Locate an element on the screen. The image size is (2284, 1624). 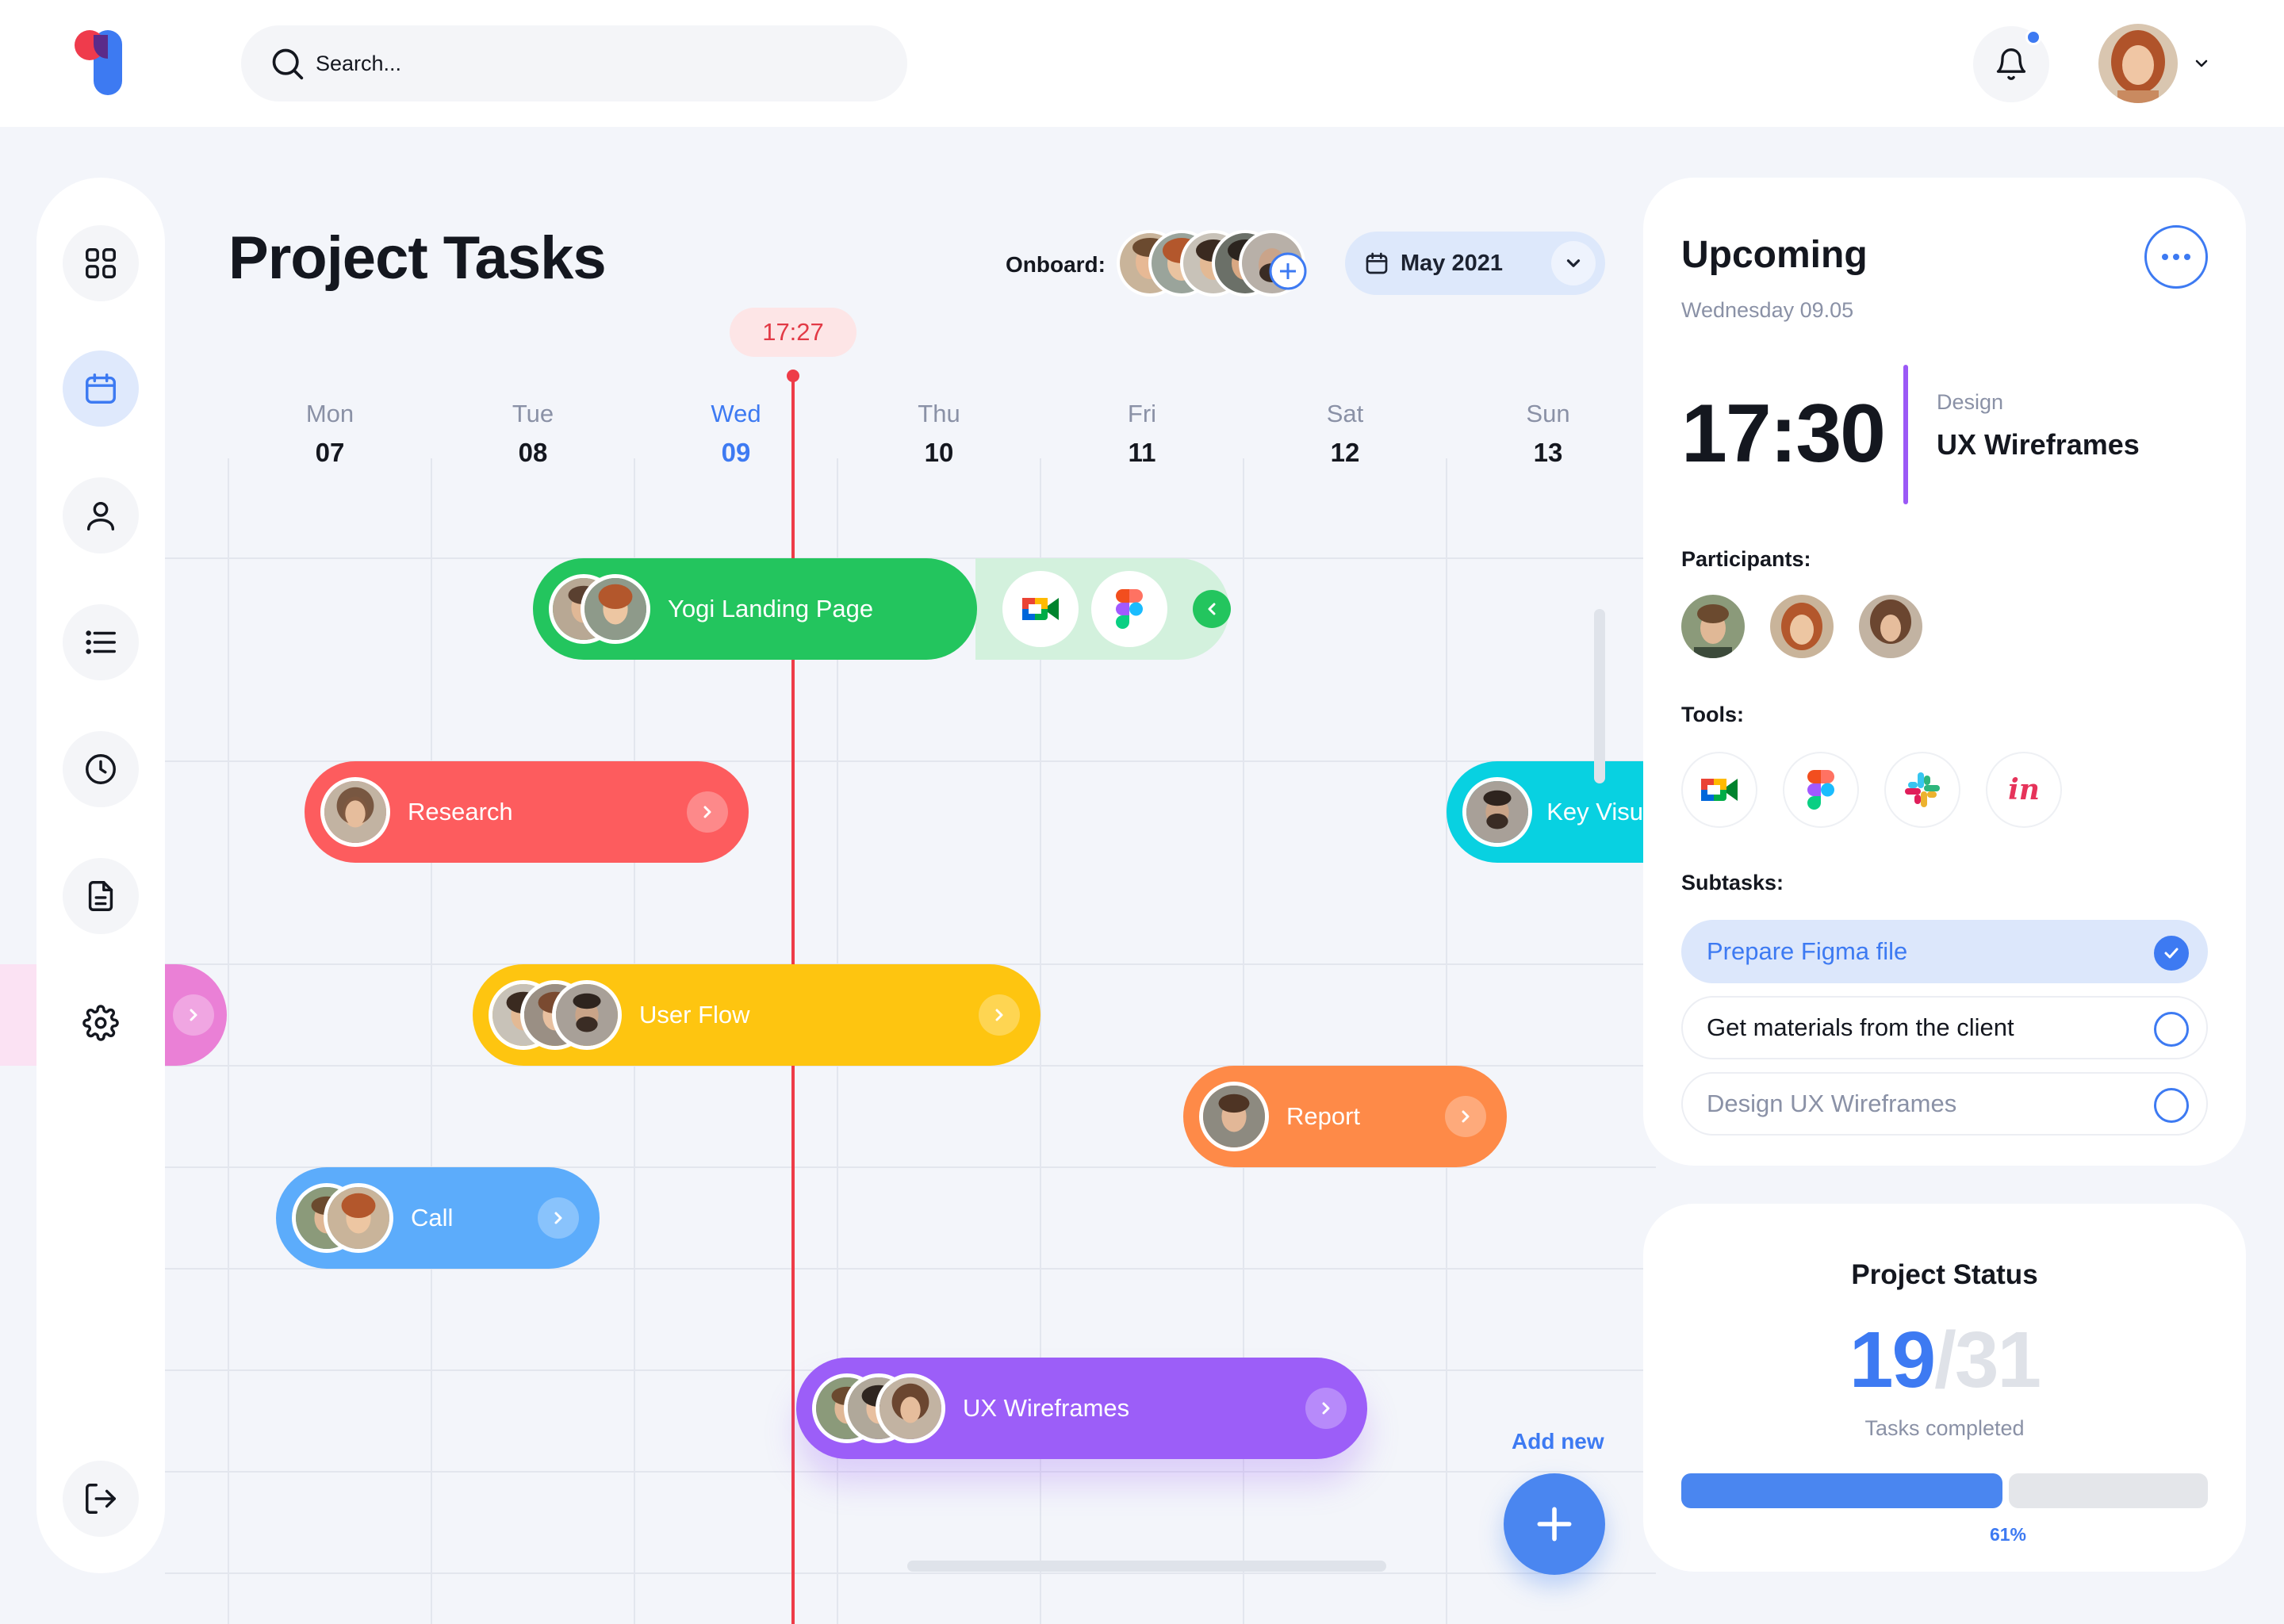
calendar-icon is located at coordinates (101, 388).